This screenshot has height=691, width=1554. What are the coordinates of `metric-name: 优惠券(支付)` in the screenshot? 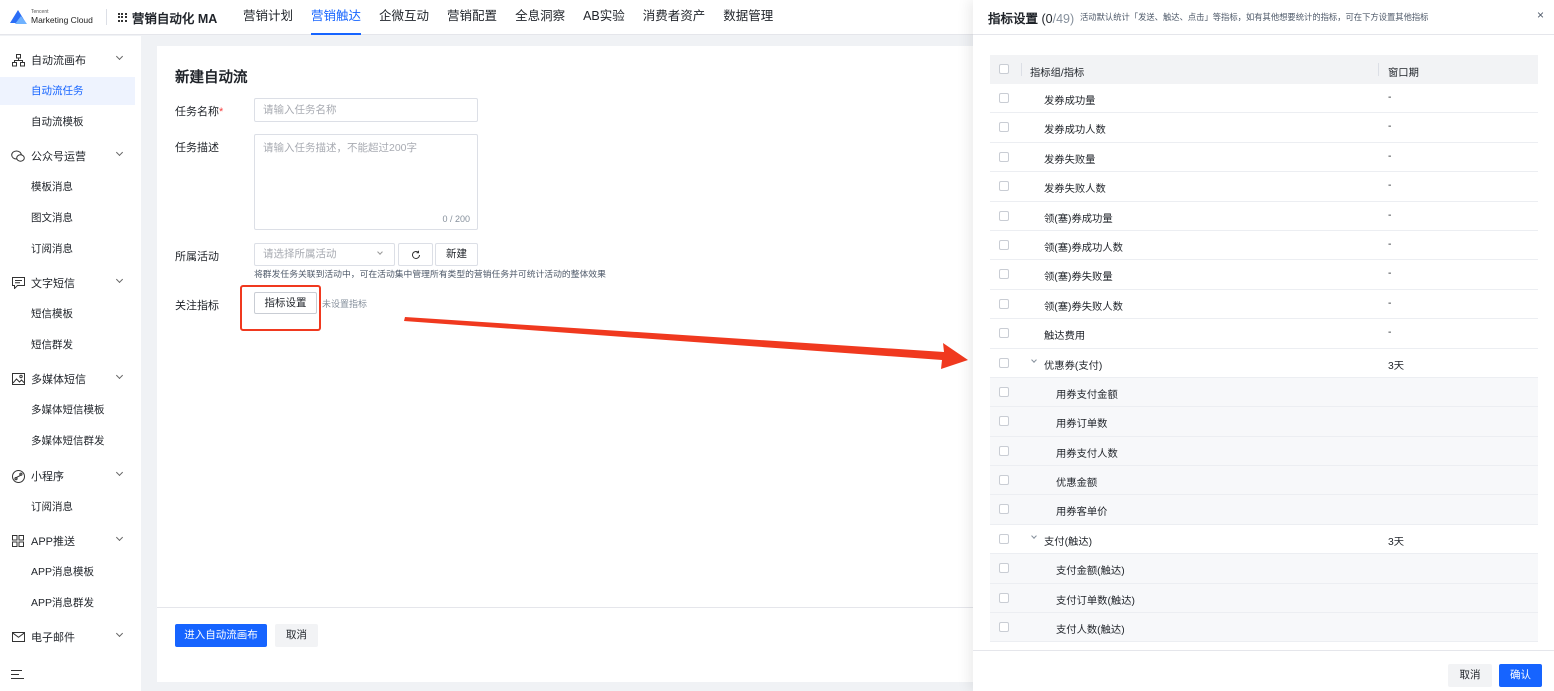 It's located at (1073, 366).